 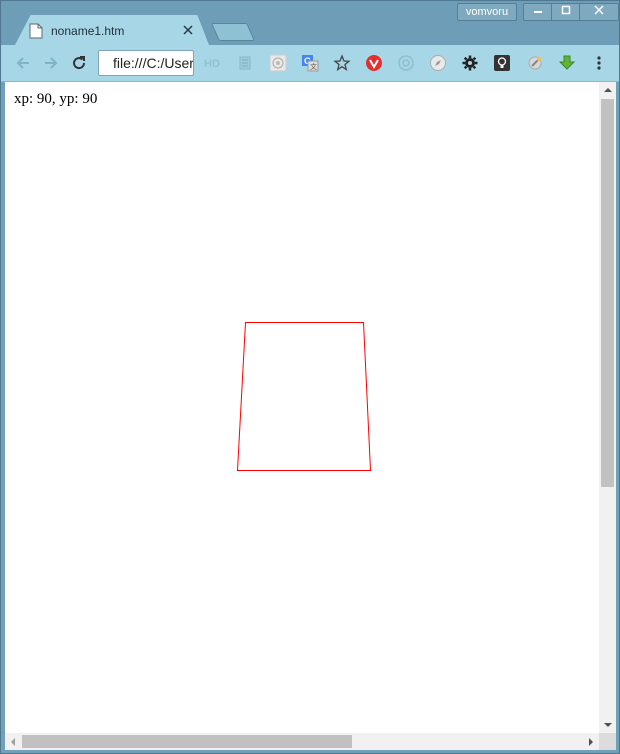 I want to click on bookmark-star-icon, so click(x=342, y=62).